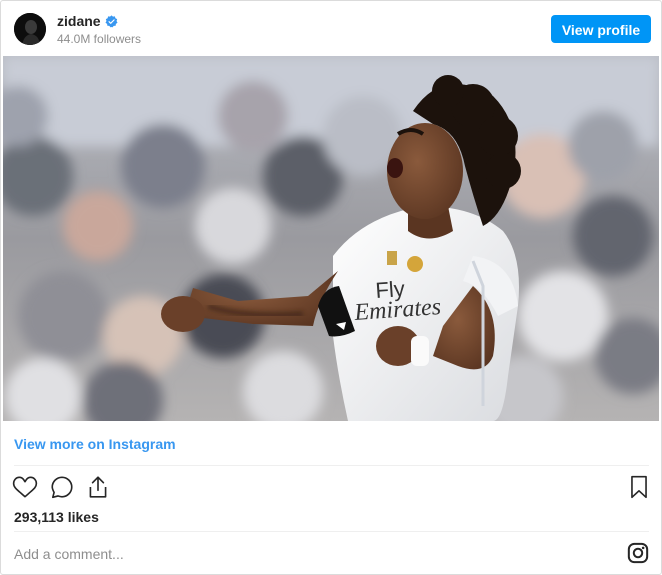  What do you see at coordinates (331, 28) in the screenshot?
I see `post-header: zidane 44.0M followers View profile` at bounding box center [331, 28].